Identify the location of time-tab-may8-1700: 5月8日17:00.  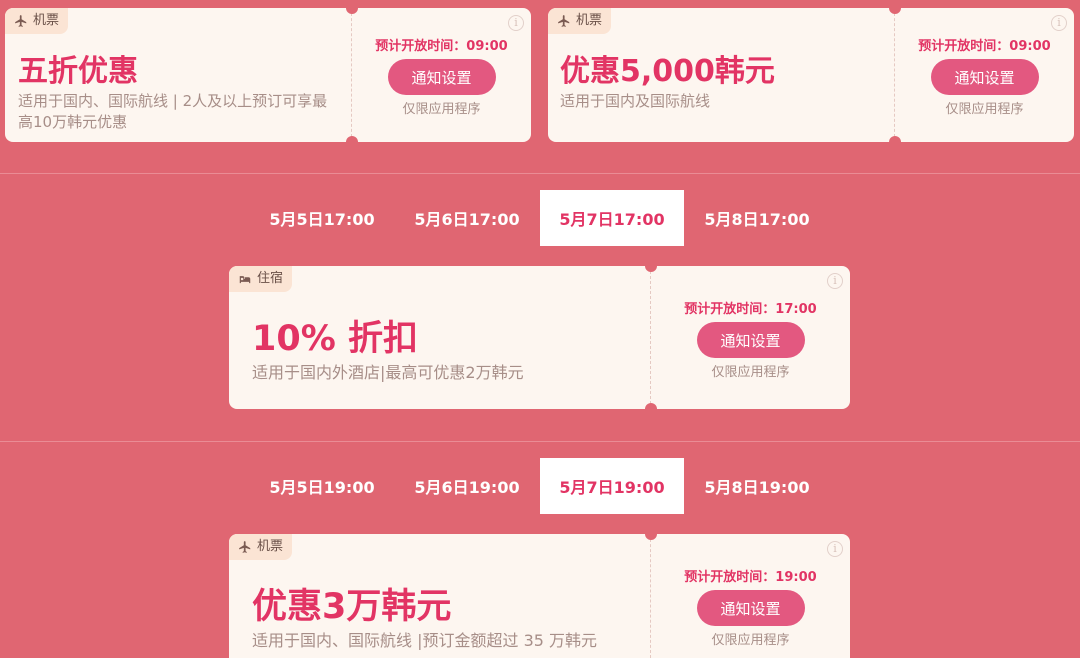
(757, 218).